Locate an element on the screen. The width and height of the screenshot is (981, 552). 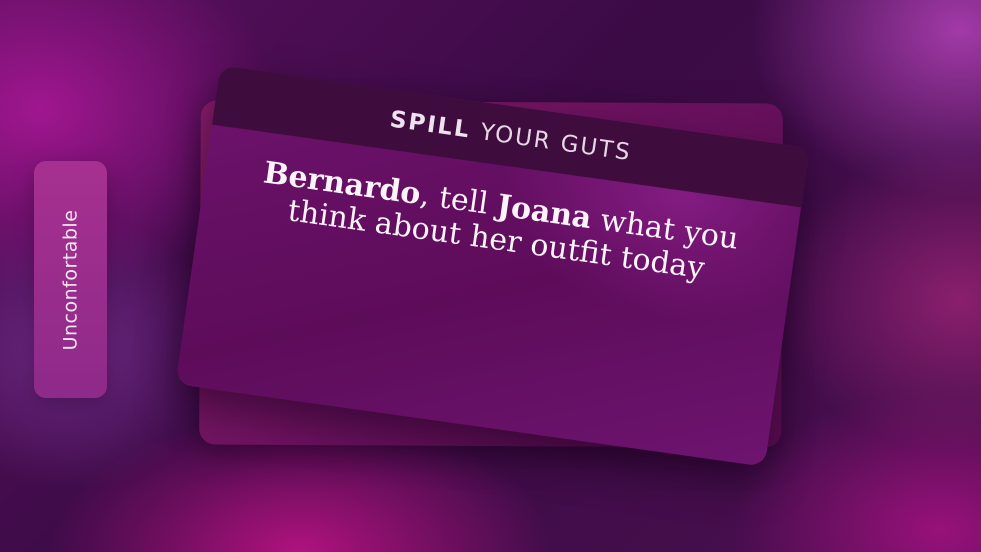
category-filter-label: Unconfortable is located at coordinates (70, 279).